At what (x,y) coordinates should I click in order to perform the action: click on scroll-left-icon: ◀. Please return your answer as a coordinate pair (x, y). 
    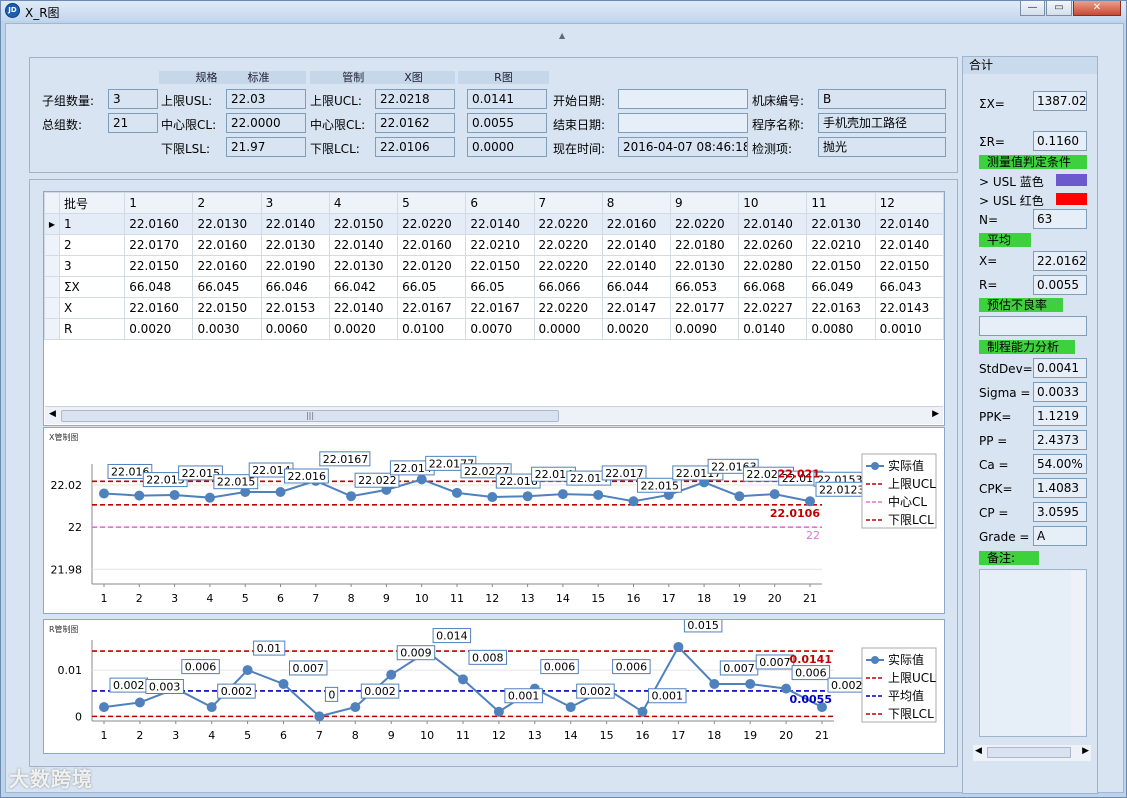
    Looking at the image, I should click on (52, 414).